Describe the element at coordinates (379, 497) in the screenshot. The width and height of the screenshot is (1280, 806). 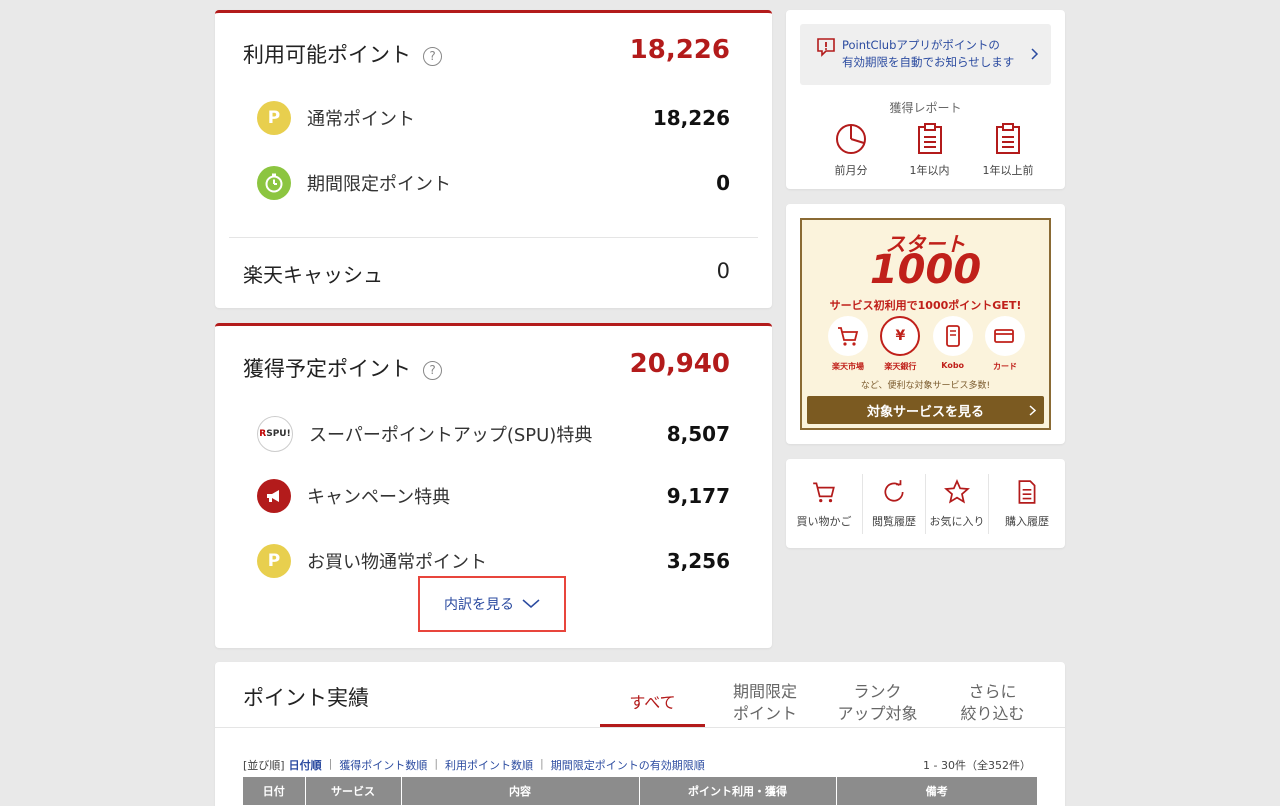
I see `campaign-bonus-label: キャンペーン特典` at that location.